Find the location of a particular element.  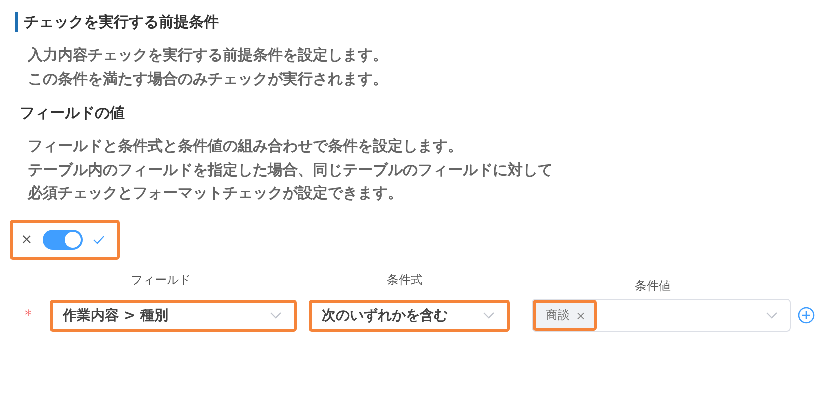

add-icon is located at coordinates (806, 315).